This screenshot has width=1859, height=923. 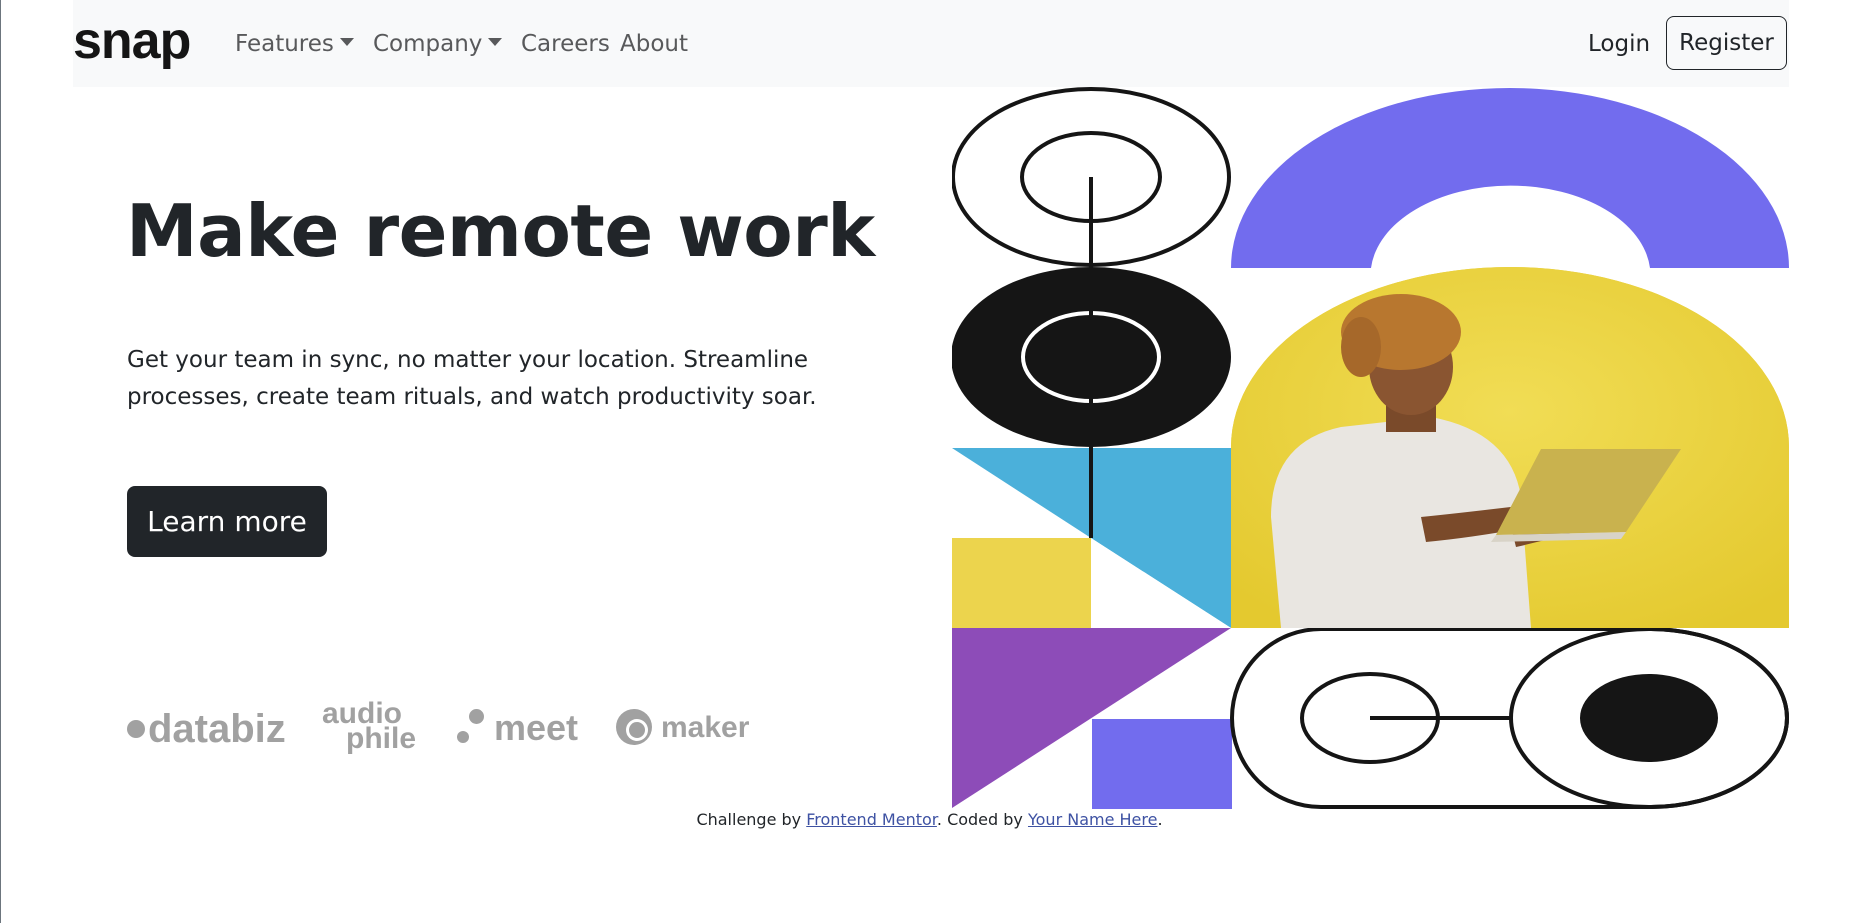 What do you see at coordinates (536, 727) in the screenshot?
I see `client-logo-text: meet` at bounding box center [536, 727].